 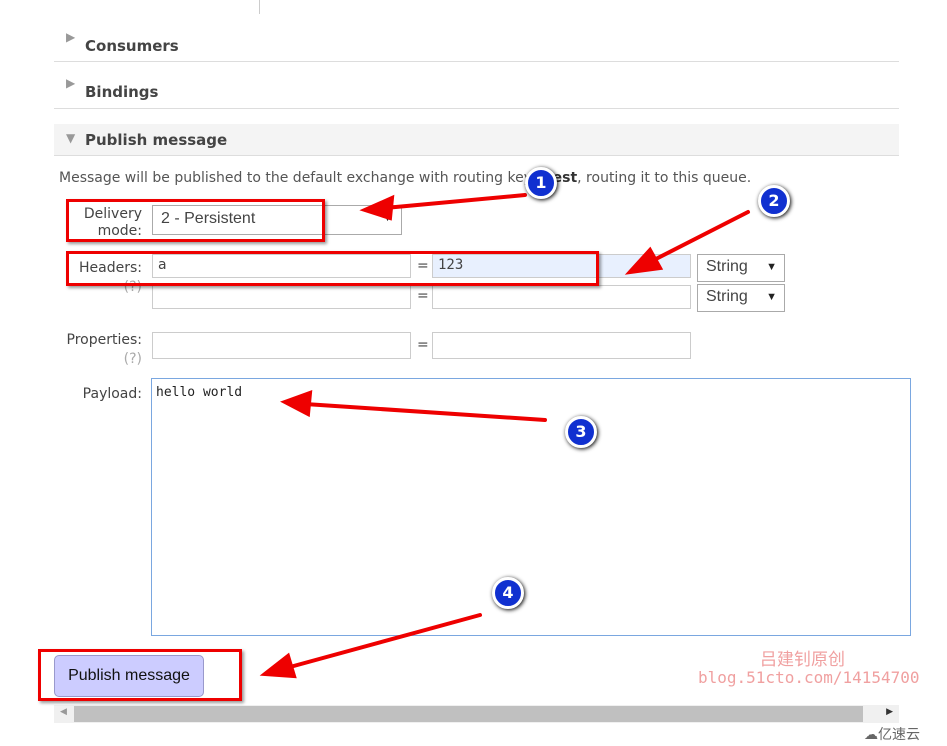 What do you see at coordinates (296, 404) in the screenshot?
I see `arrow-3-head` at bounding box center [296, 404].